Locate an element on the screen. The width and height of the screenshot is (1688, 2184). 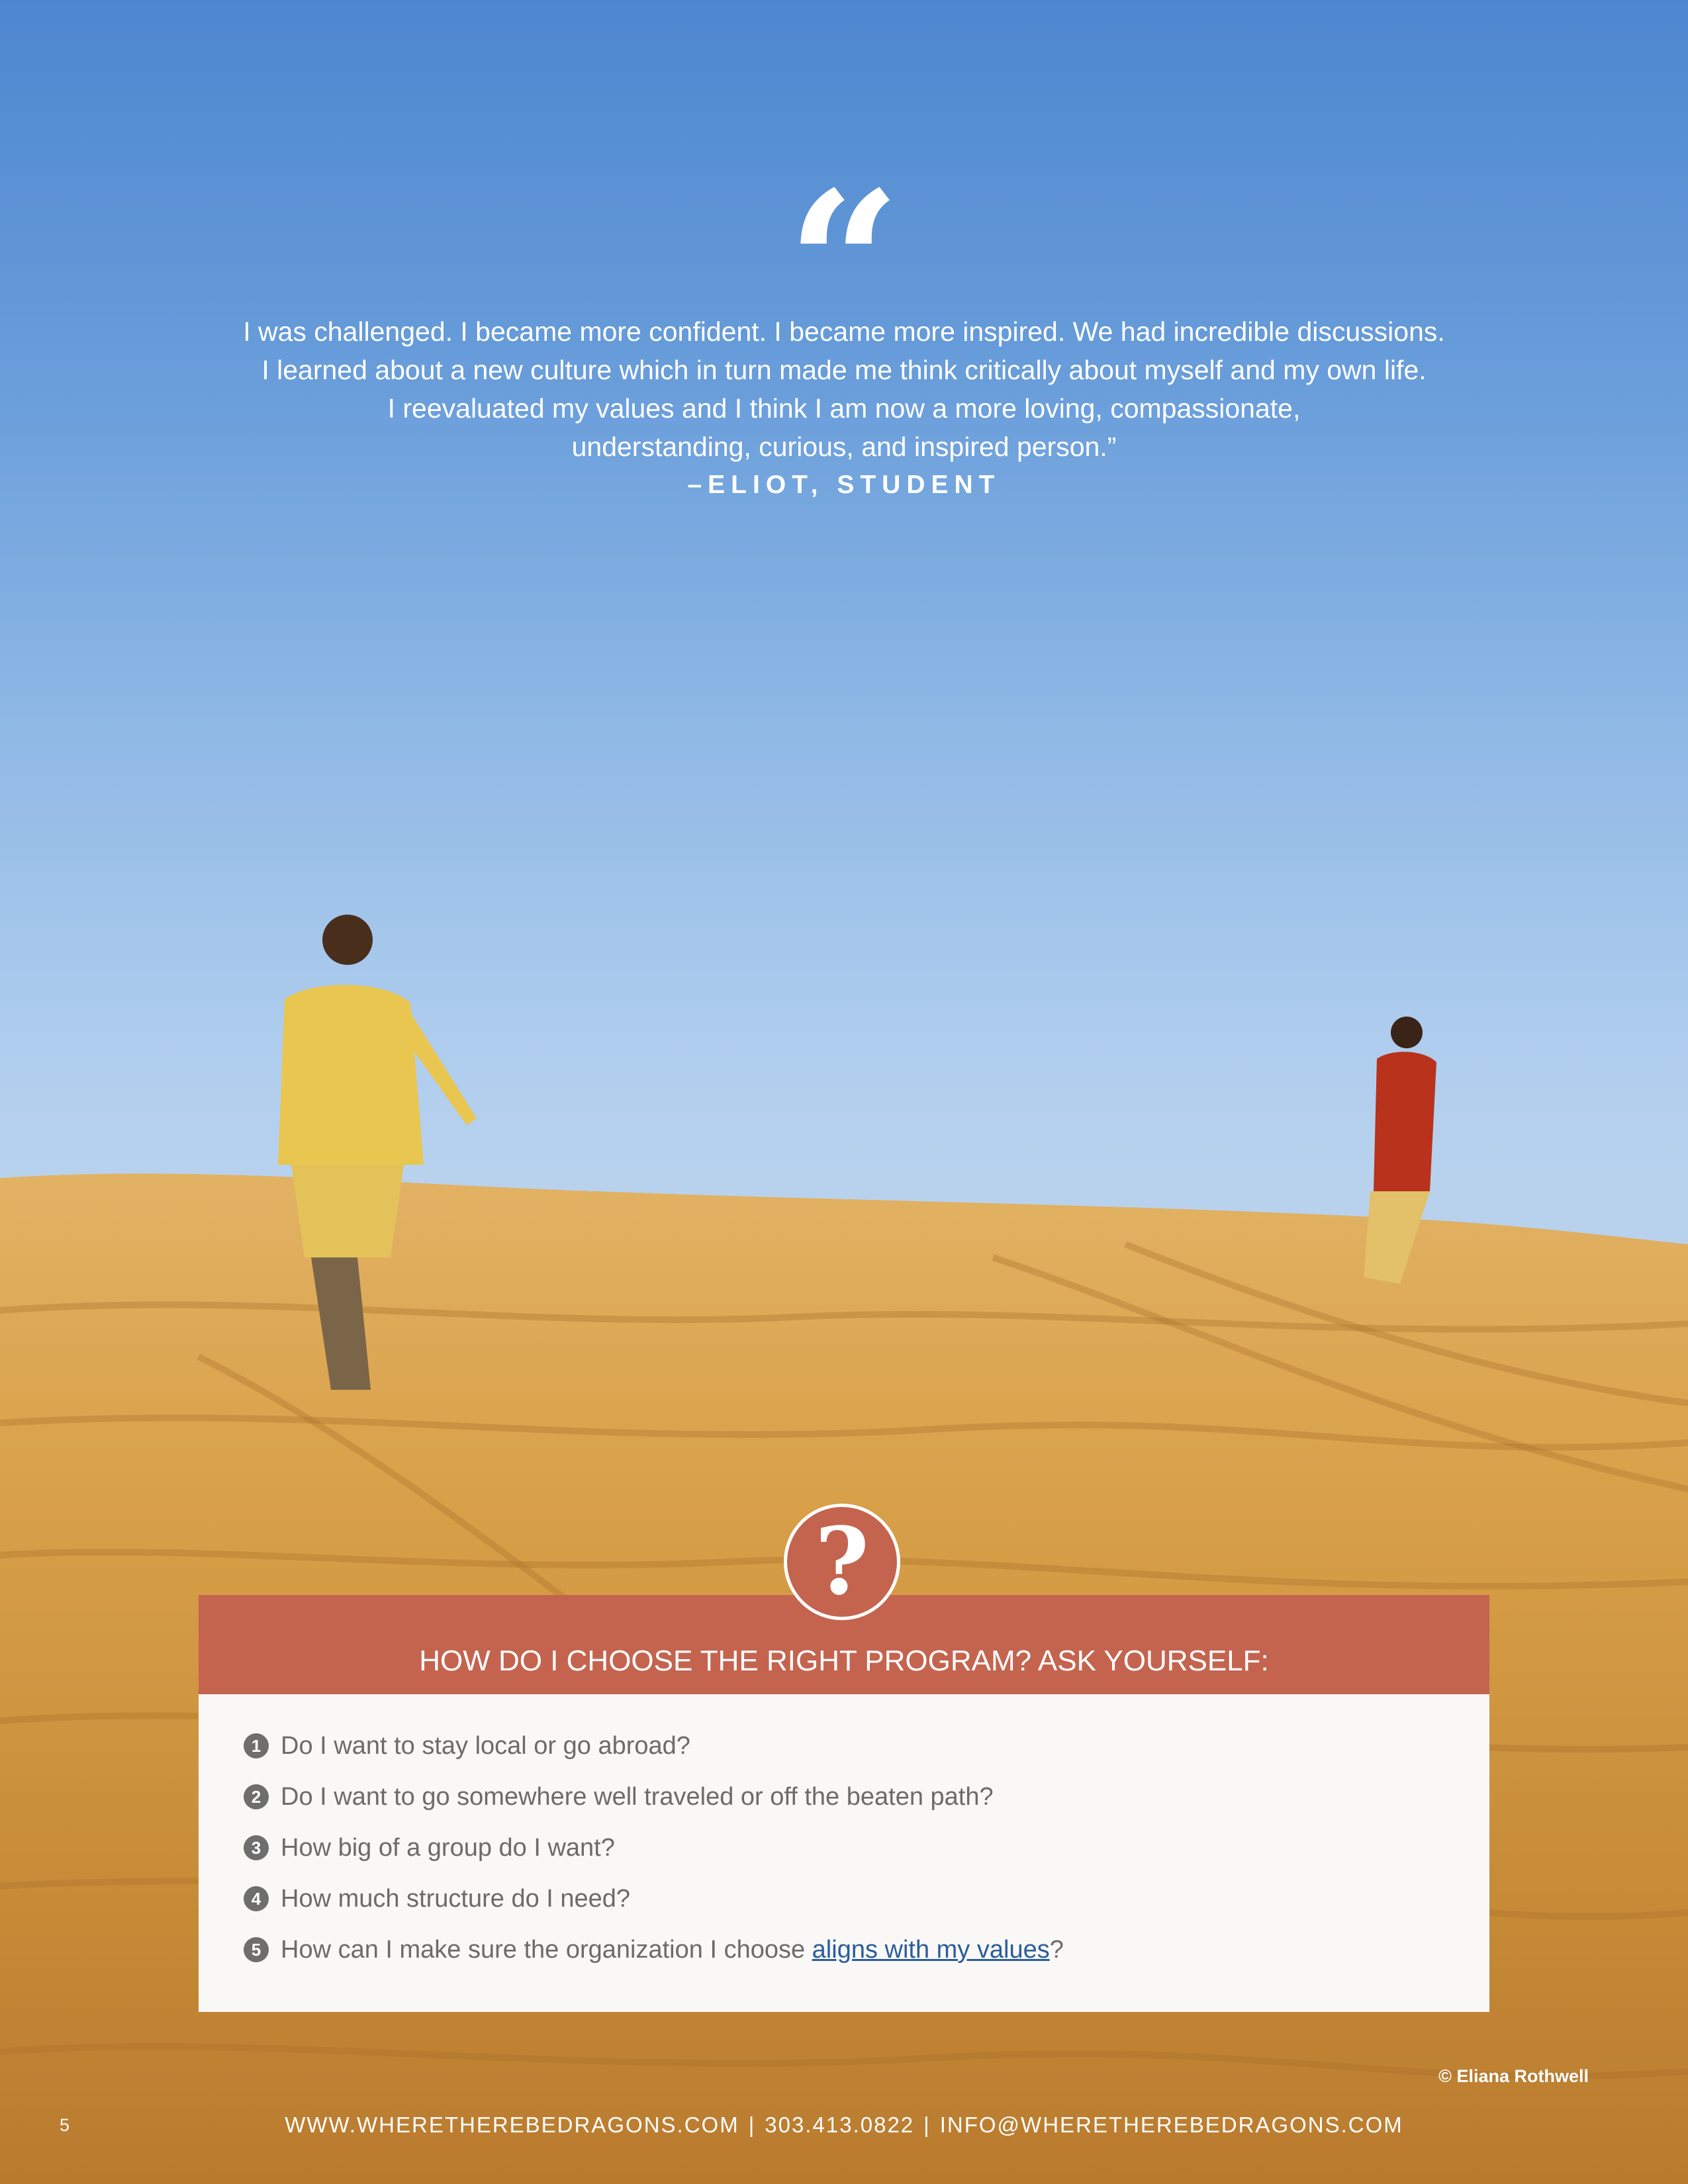
question-text: How big of a group do I want? is located at coordinates (448, 1848).